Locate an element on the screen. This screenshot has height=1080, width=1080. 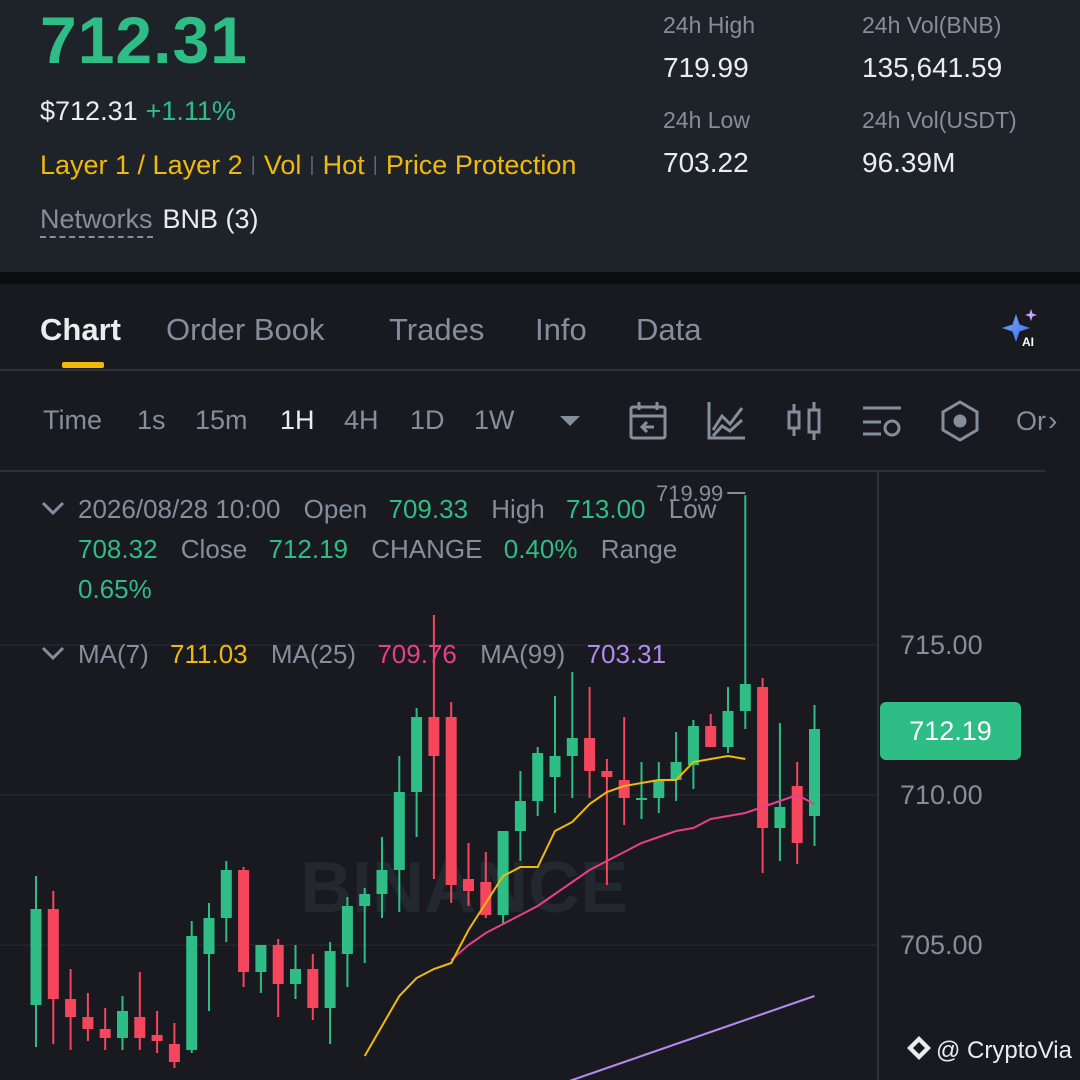
tag-hot: Hot is located at coordinates (344, 165).